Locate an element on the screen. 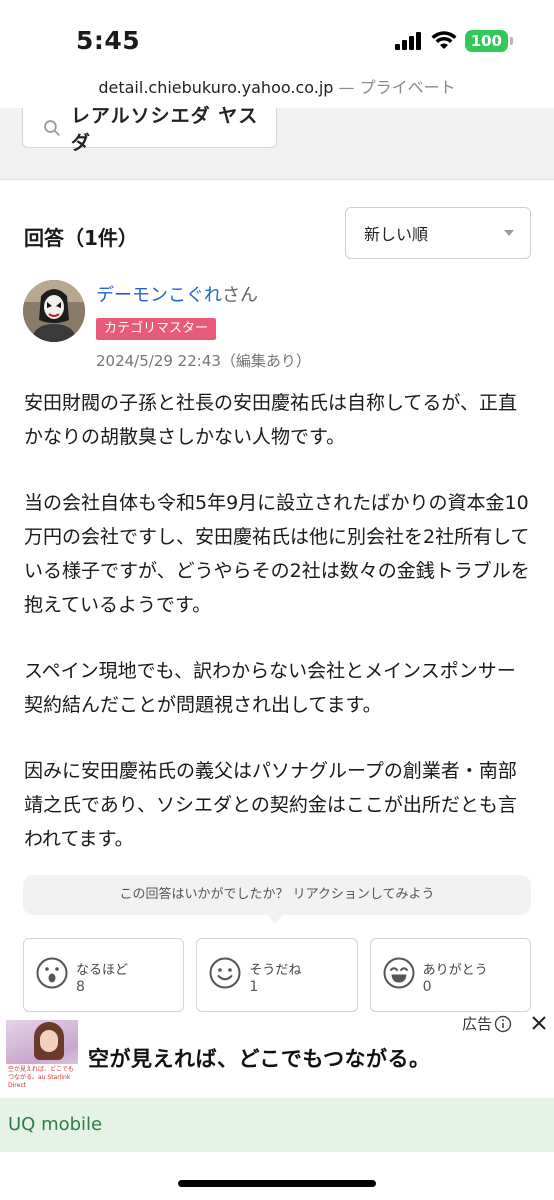 Image resolution: width=554 pixels, height=1200 pixels. search-strip: レアルソシエダ ヤスダ is located at coordinates (277, 142).